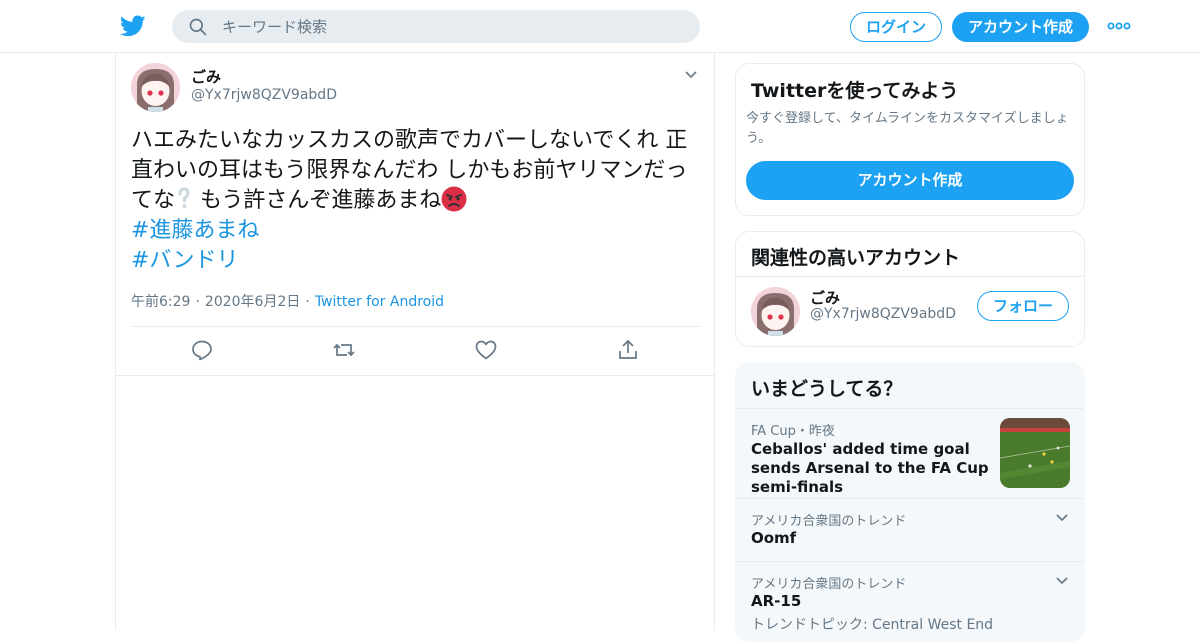  I want to click on trend-name: AR-15, so click(776, 601).